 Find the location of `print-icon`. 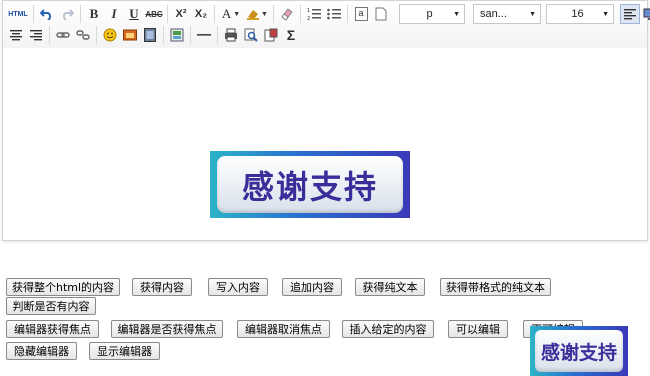

print-icon is located at coordinates (231, 35).